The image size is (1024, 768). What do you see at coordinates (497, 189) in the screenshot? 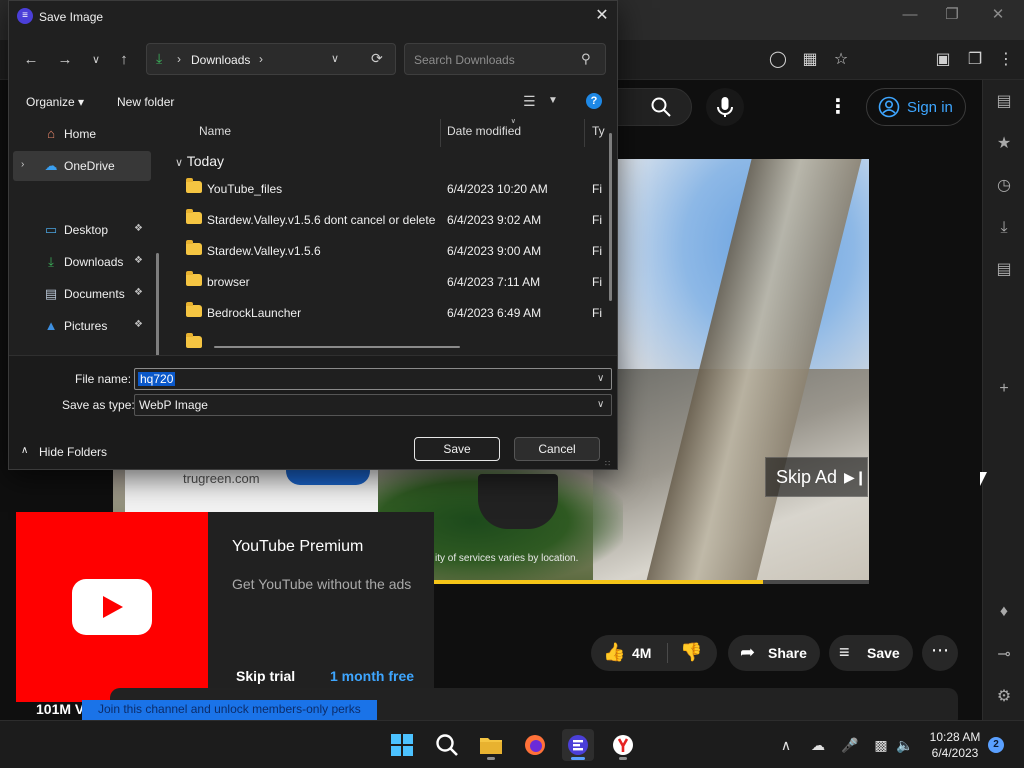
I see `file-date: 6/4/2023 10:20 AM` at bounding box center [497, 189].